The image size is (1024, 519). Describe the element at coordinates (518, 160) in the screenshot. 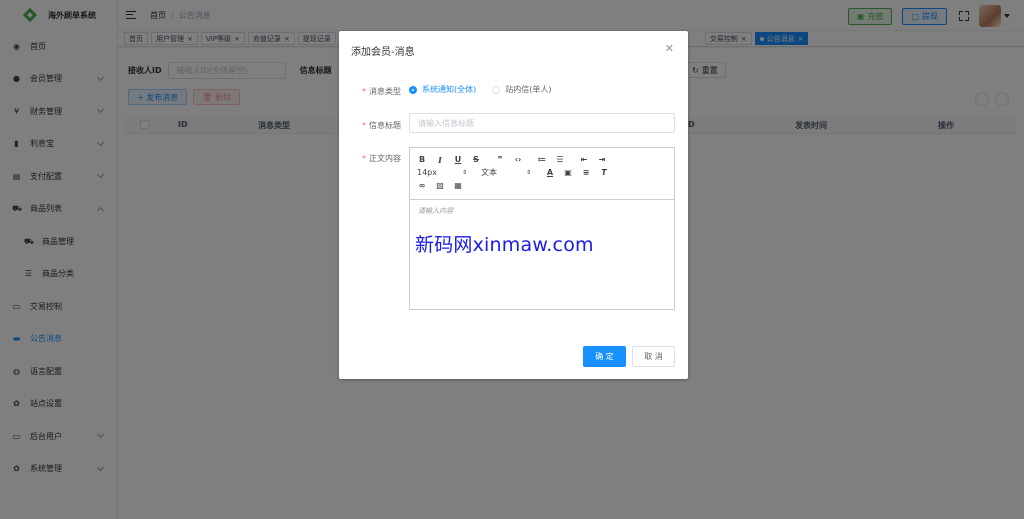

I see `code-icon: ‹›` at that location.